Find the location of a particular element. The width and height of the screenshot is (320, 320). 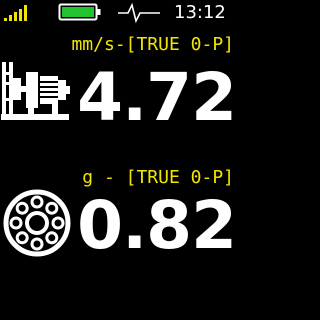

status-bar: 13:12 is located at coordinates (120, 14).